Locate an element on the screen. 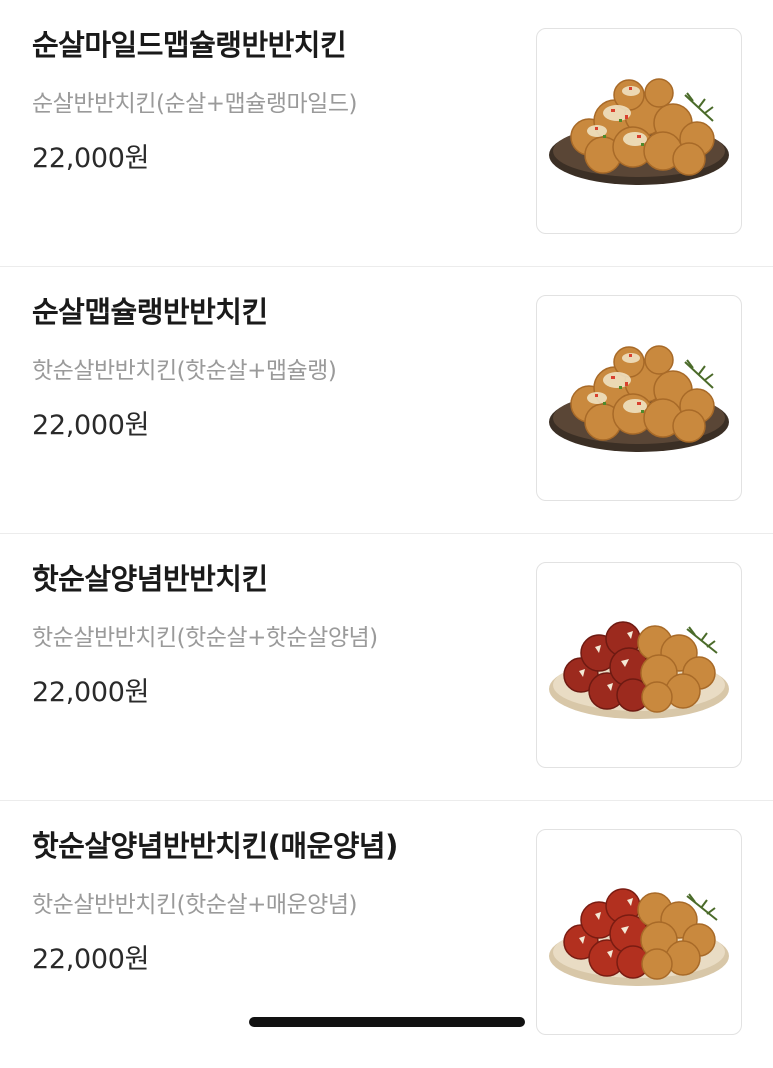 The width and height of the screenshot is (773, 1068). menu-item-description: 핫순살반반치킨(핫순살+맵슐랭) is located at coordinates (184, 371).